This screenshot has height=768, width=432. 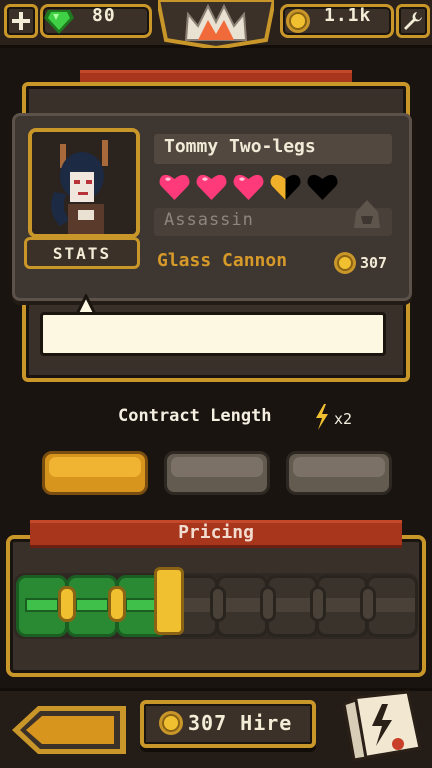 I want to click on hire-word: Hire, so click(x=266, y=723).